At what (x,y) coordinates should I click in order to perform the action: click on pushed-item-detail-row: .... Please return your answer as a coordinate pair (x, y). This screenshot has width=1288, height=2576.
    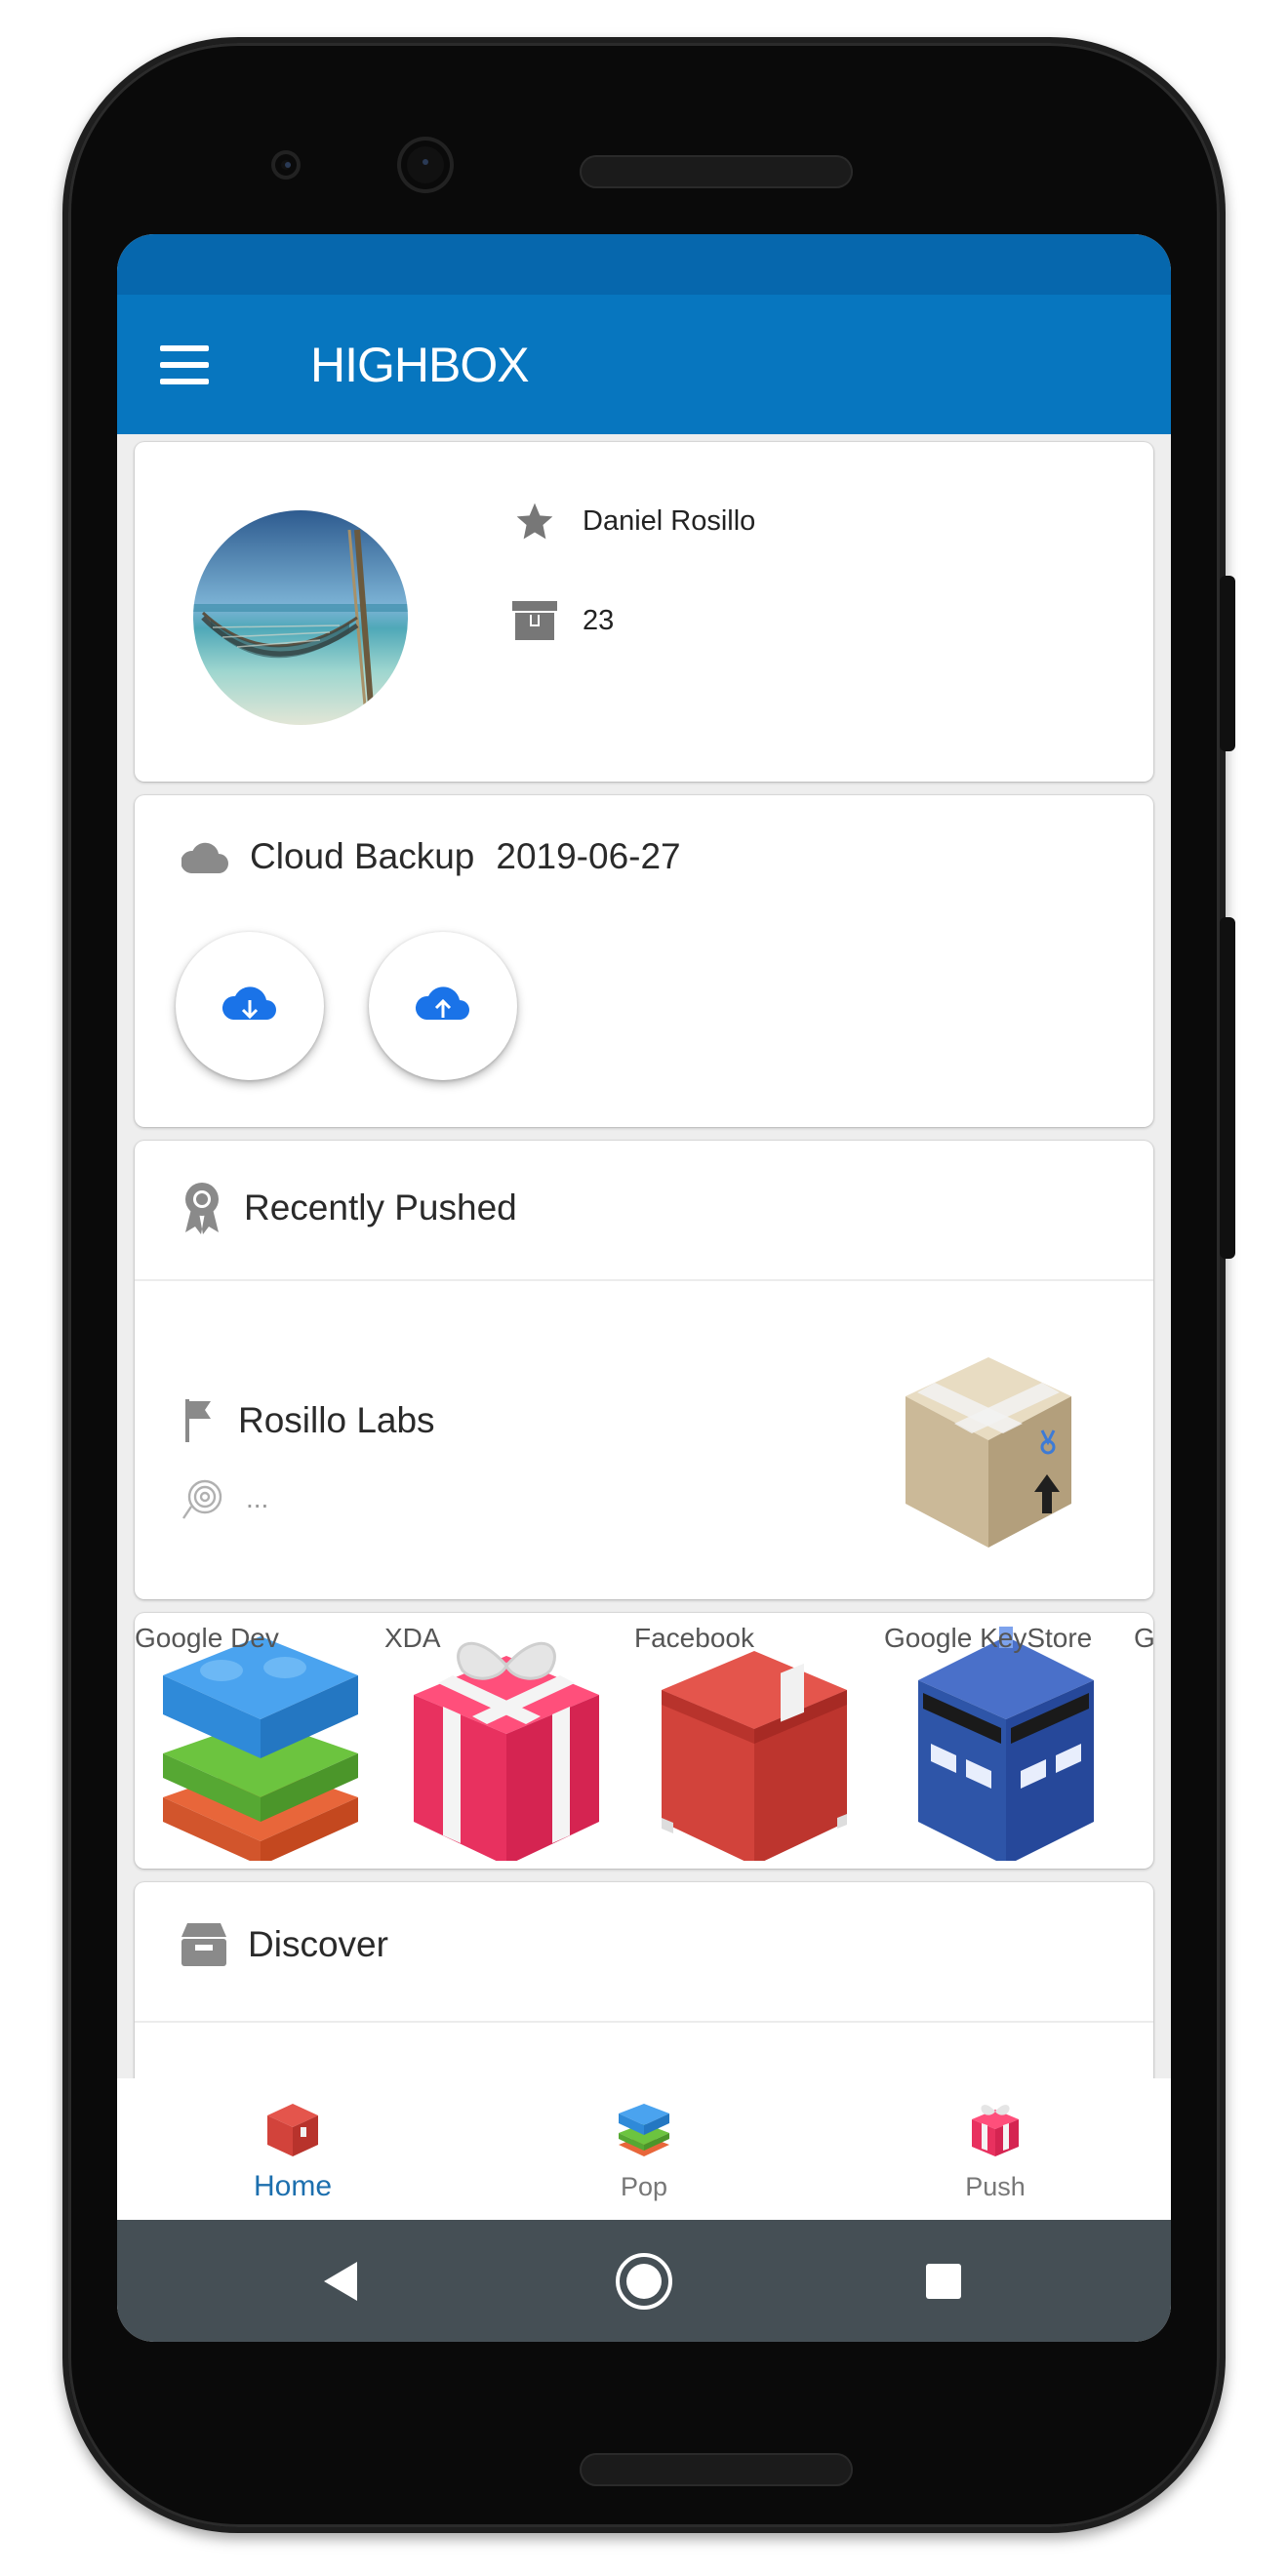
    Looking at the image, I should click on (224, 1498).